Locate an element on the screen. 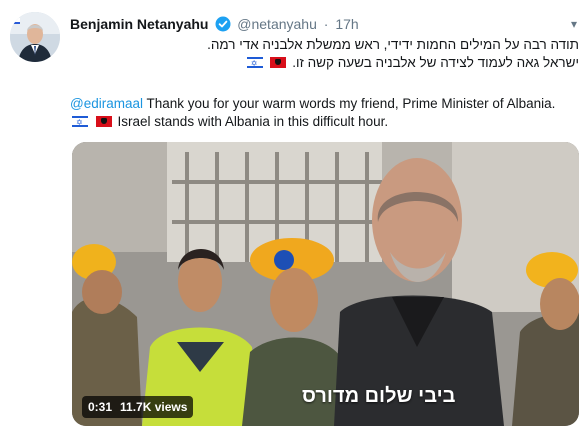 The width and height of the screenshot is (587, 444). author-name: Benjamin Netanyahu is located at coordinates (139, 24).